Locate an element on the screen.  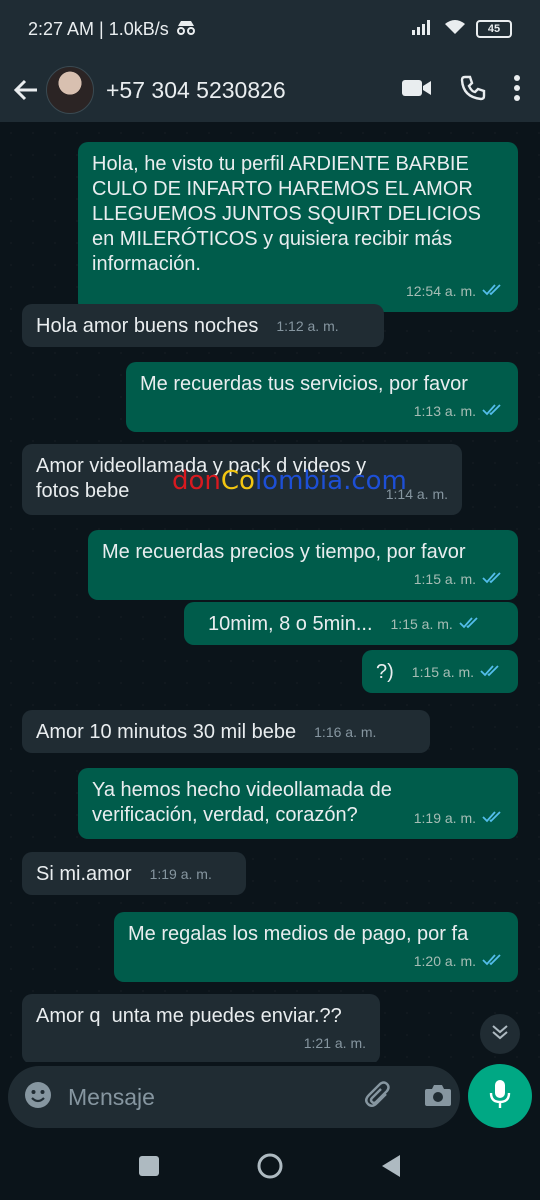
message-time: 1:20 a. m. is located at coordinates (444, 961).